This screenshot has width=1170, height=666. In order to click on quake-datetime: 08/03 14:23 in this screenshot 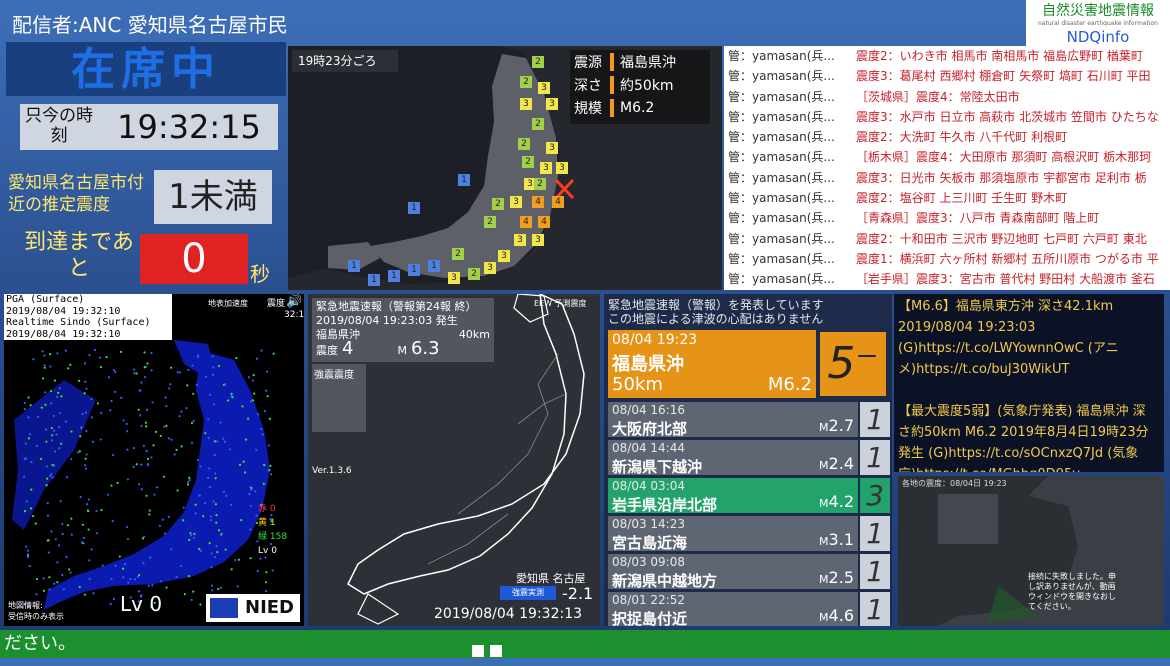, I will do `click(648, 524)`.